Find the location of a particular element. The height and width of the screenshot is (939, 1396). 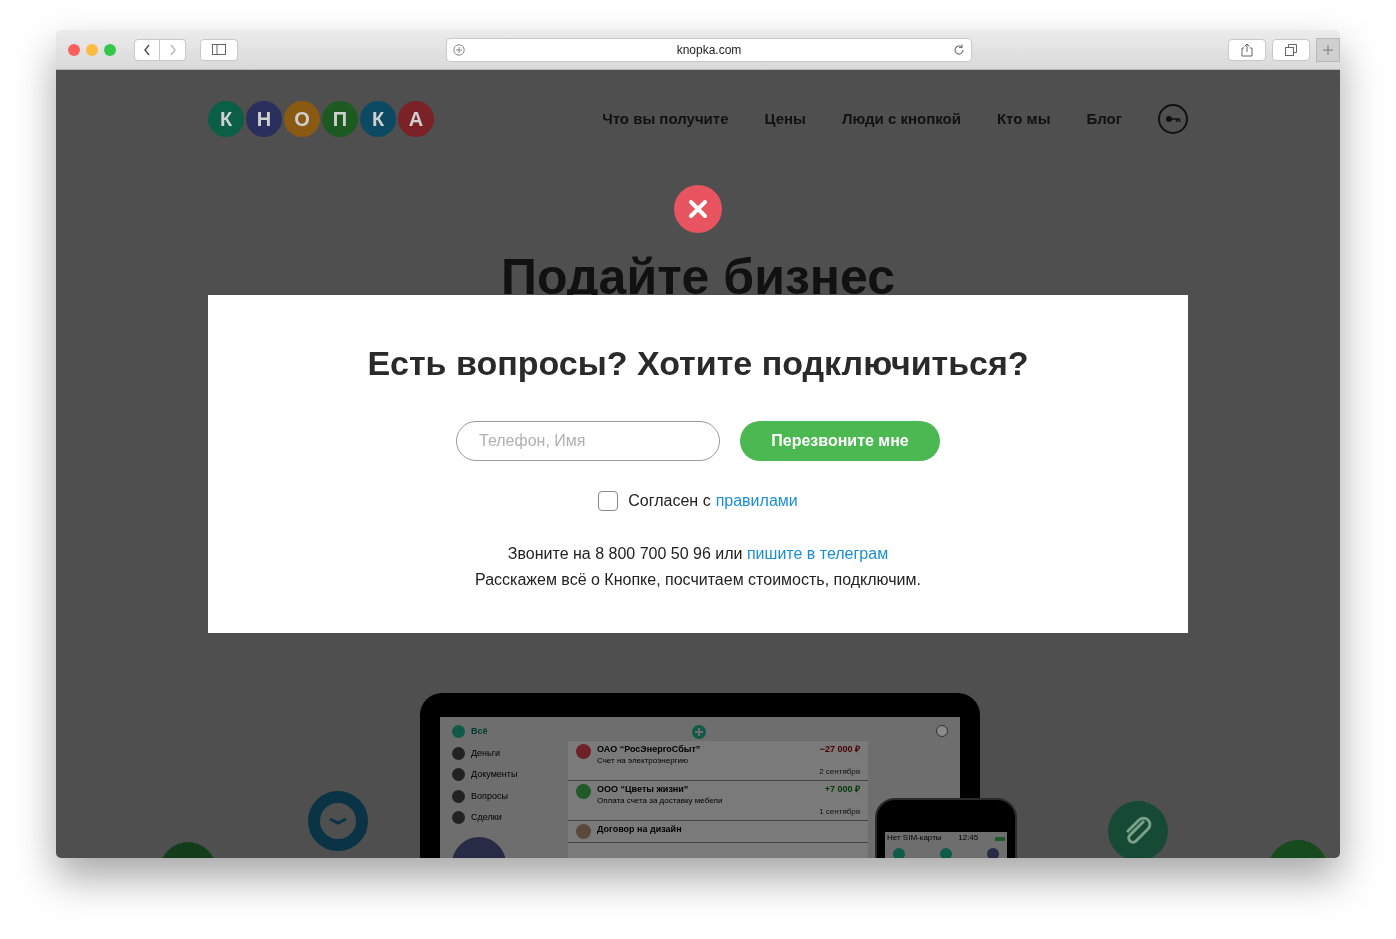

feed-title: ООО “Цветы жизни” is located at coordinates (643, 789).